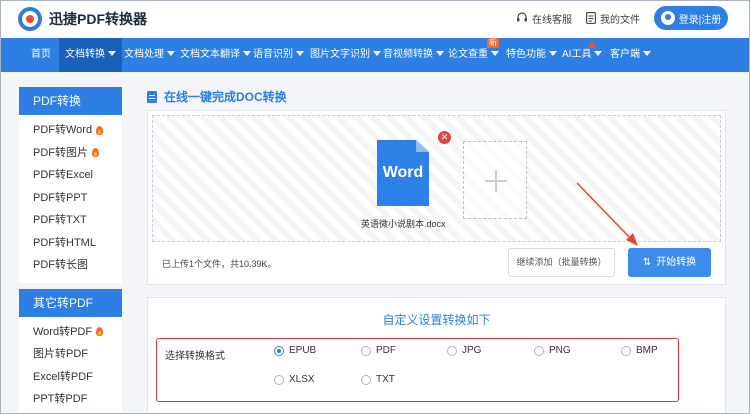 This screenshot has height=414, width=750. I want to click on nav-home: 首页, so click(41, 55).